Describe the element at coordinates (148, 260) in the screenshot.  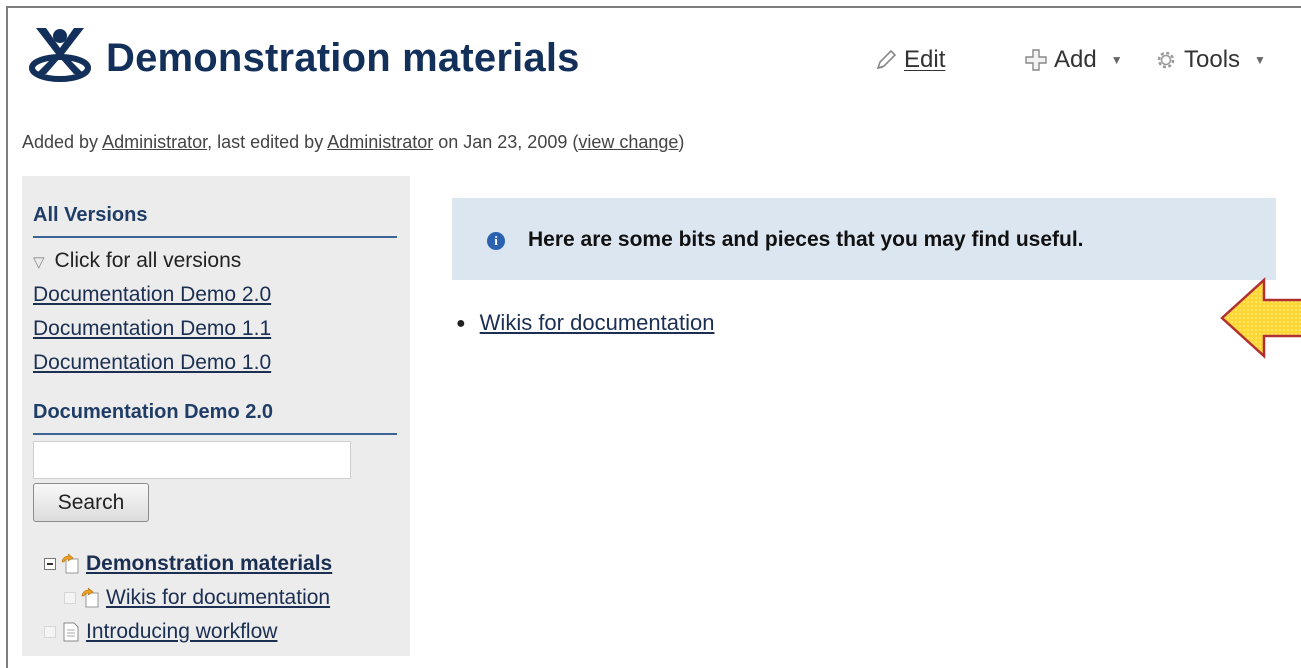
I see `all-versions-label: Click for all versions` at that location.